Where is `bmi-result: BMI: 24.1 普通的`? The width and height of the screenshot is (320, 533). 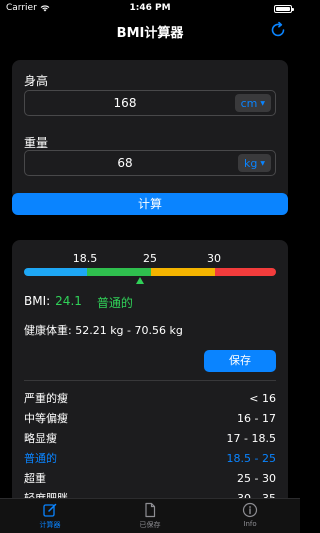
bmi-result: BMI: 24.1 普通的 is located at coordinates (78, 302).